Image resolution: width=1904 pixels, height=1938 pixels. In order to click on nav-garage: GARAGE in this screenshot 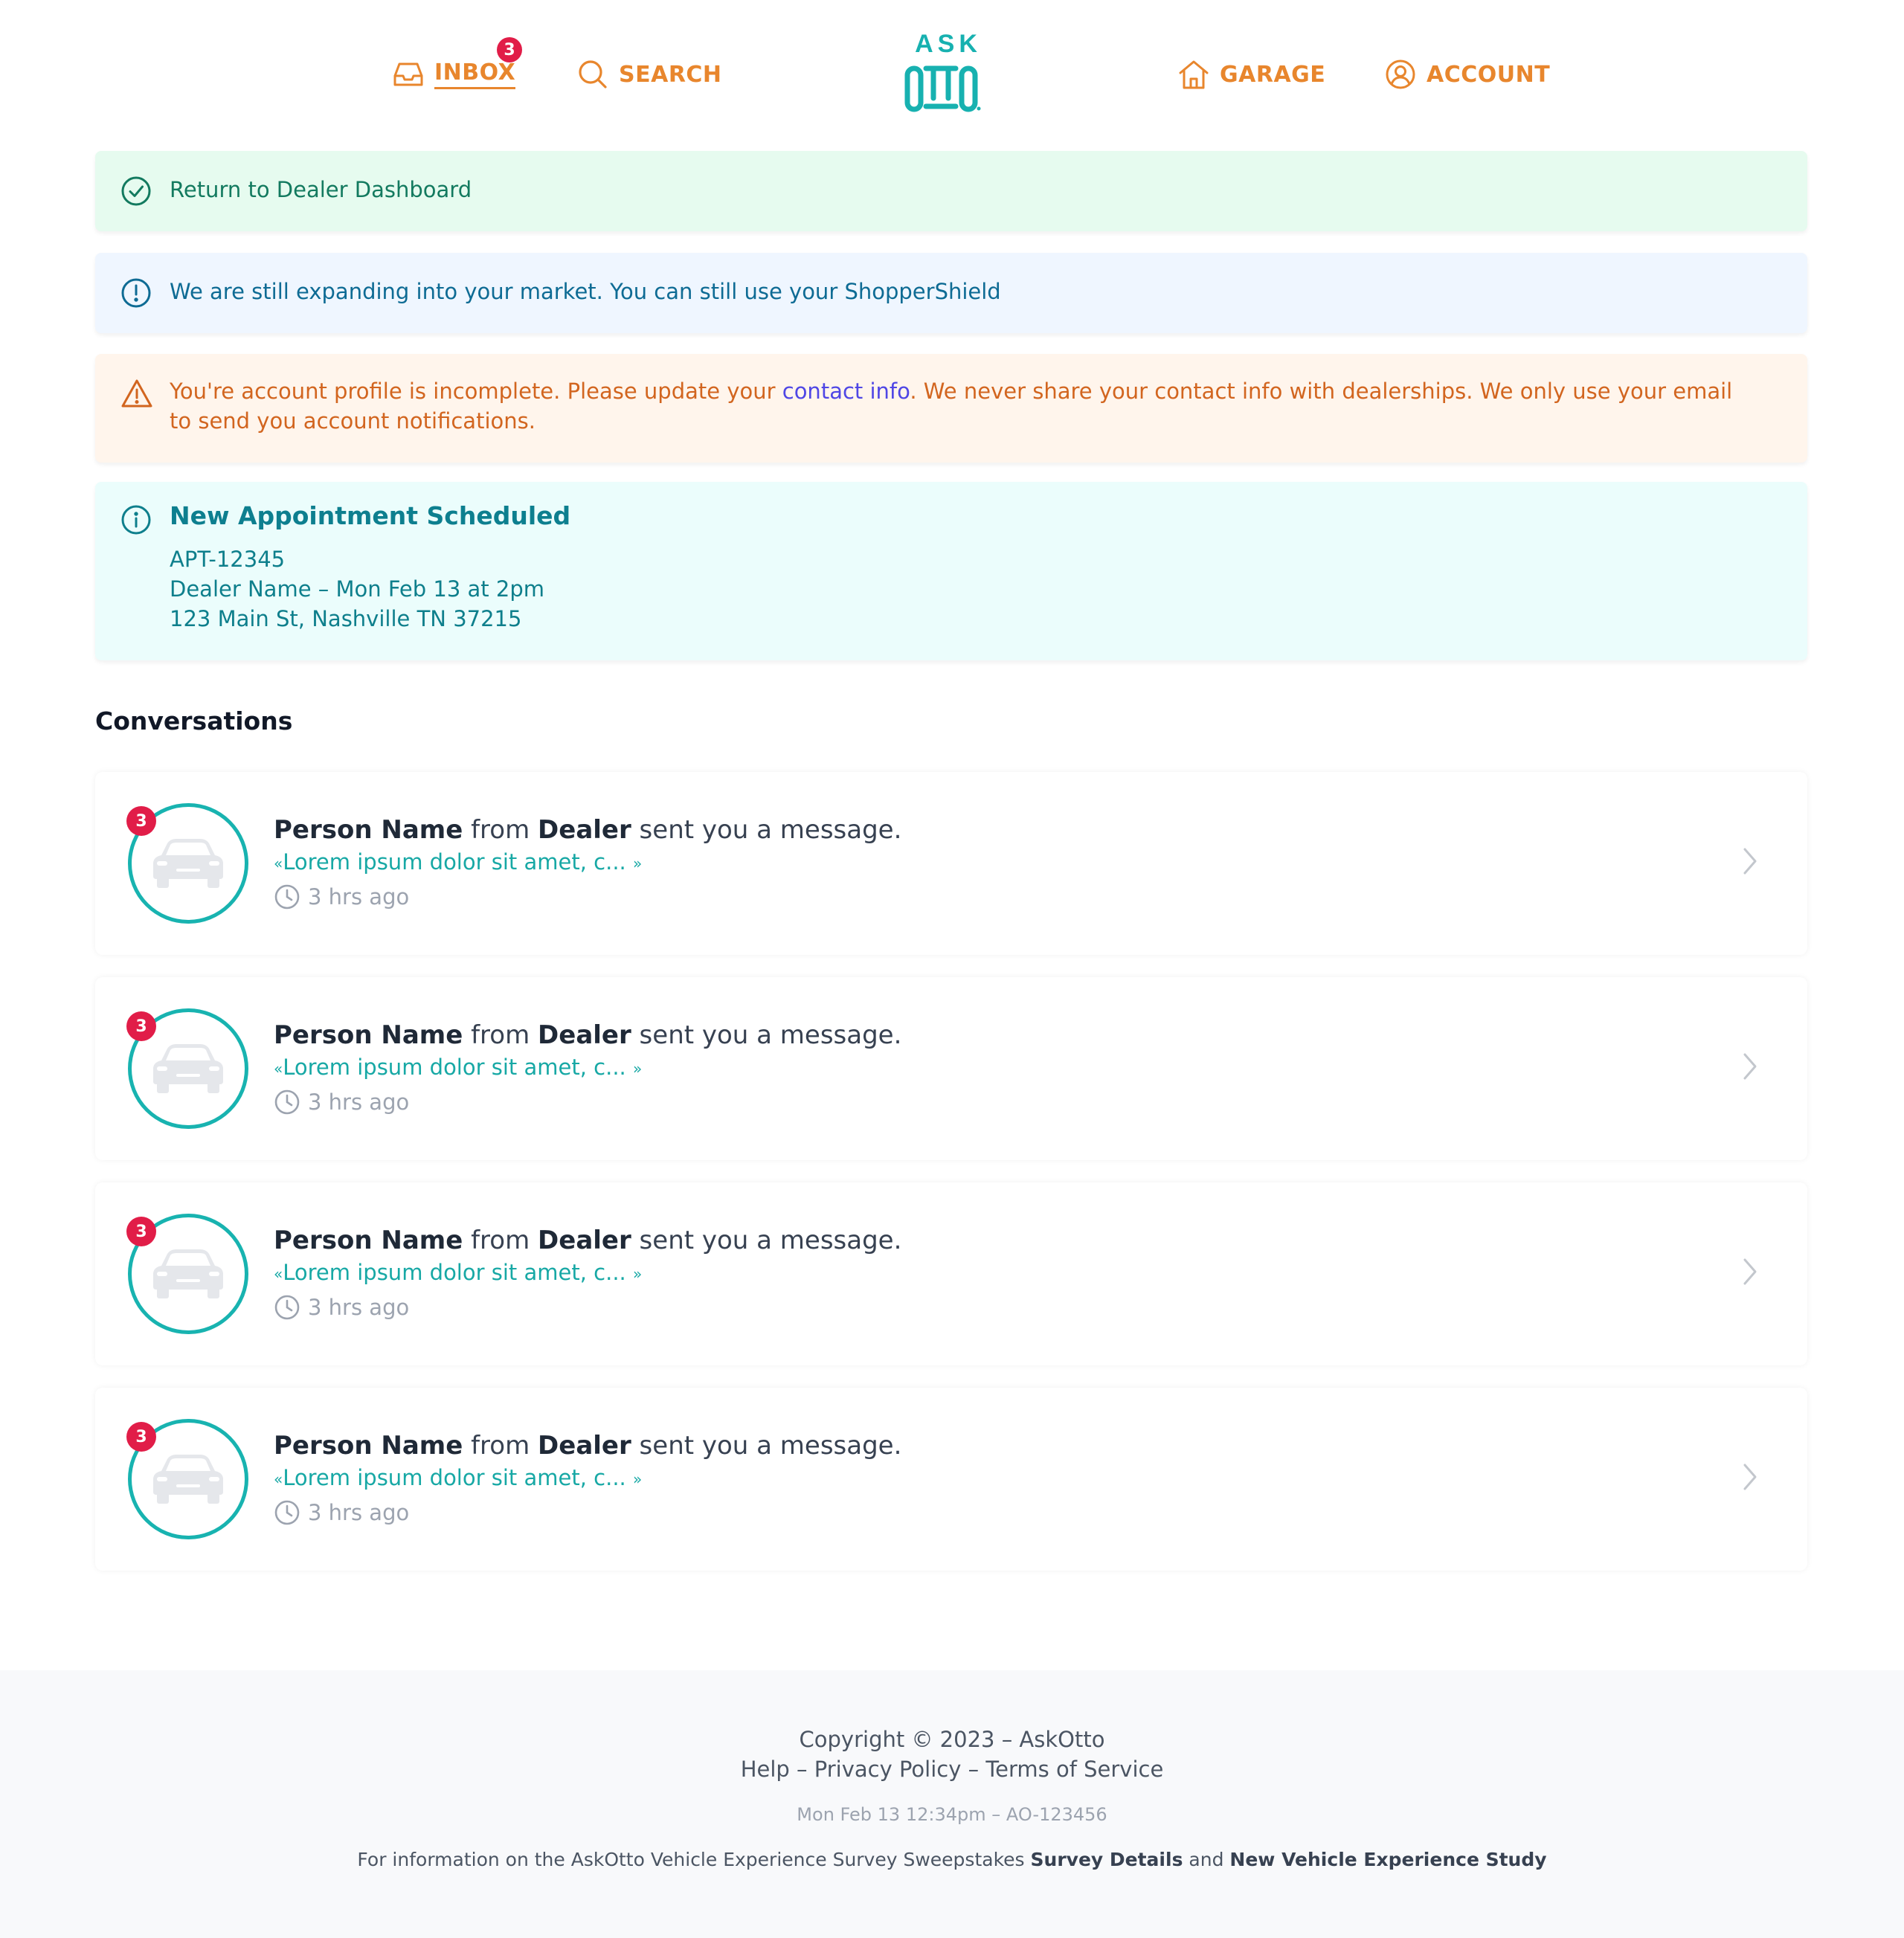, I will do `click(1251, 74)`.